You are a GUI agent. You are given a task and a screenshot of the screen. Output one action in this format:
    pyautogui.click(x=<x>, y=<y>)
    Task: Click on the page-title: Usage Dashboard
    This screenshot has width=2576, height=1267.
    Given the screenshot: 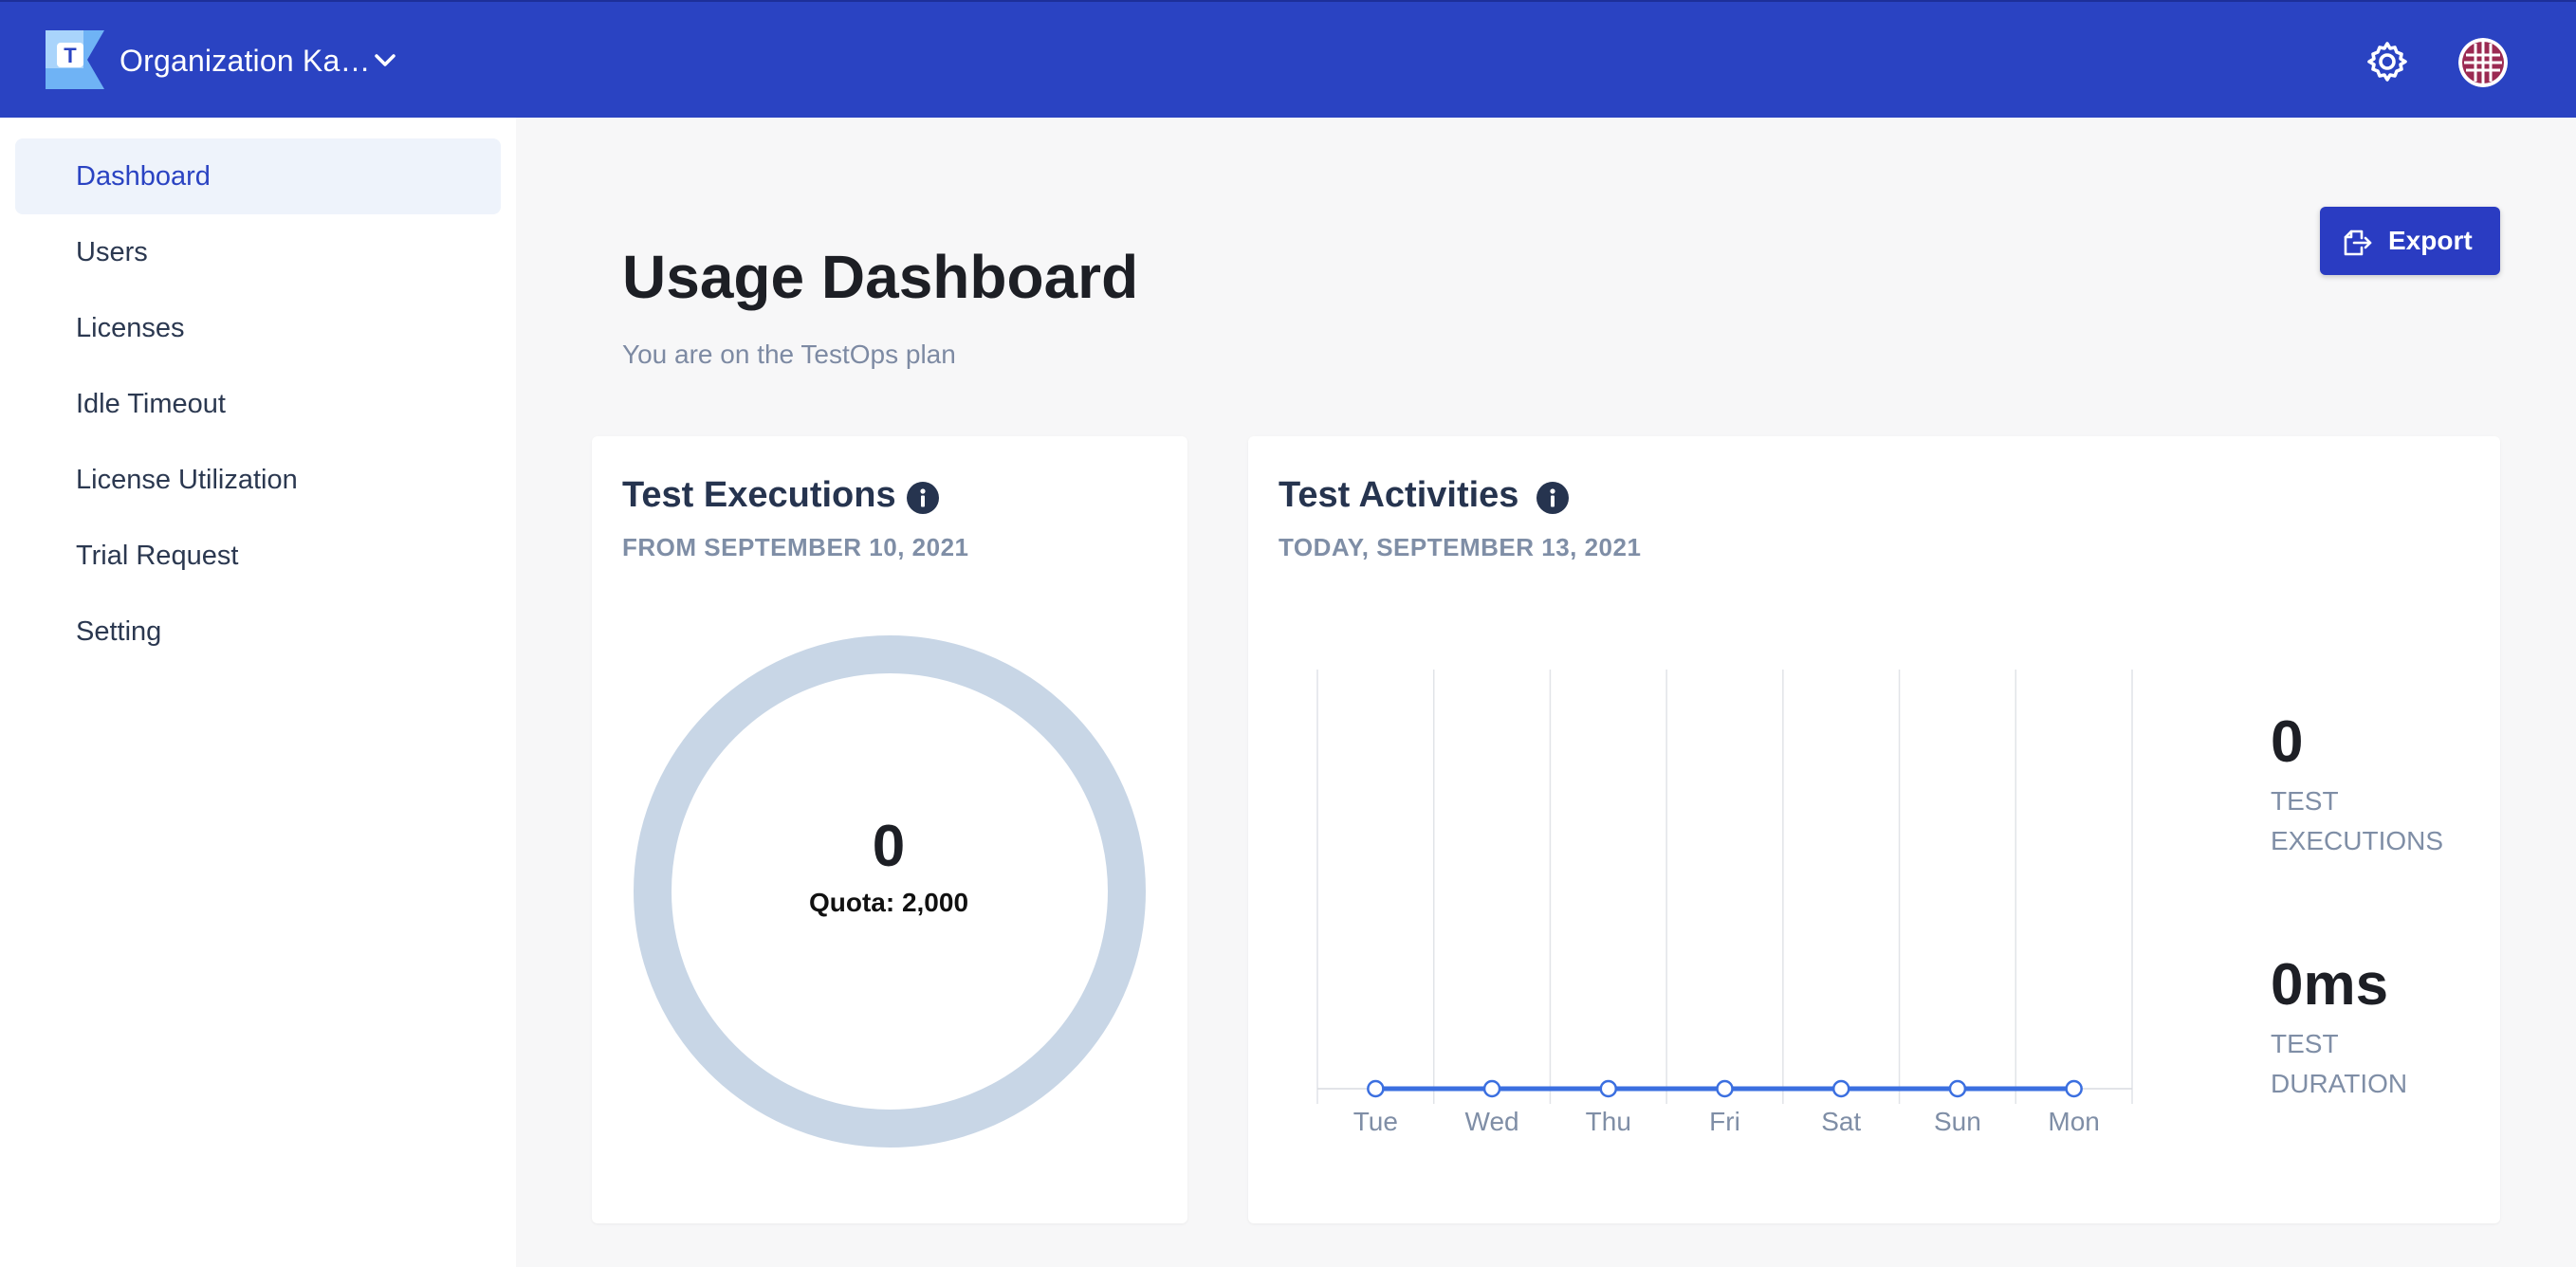 What is the action you would take?
    pyautogui.click(x=880, y=277)
    